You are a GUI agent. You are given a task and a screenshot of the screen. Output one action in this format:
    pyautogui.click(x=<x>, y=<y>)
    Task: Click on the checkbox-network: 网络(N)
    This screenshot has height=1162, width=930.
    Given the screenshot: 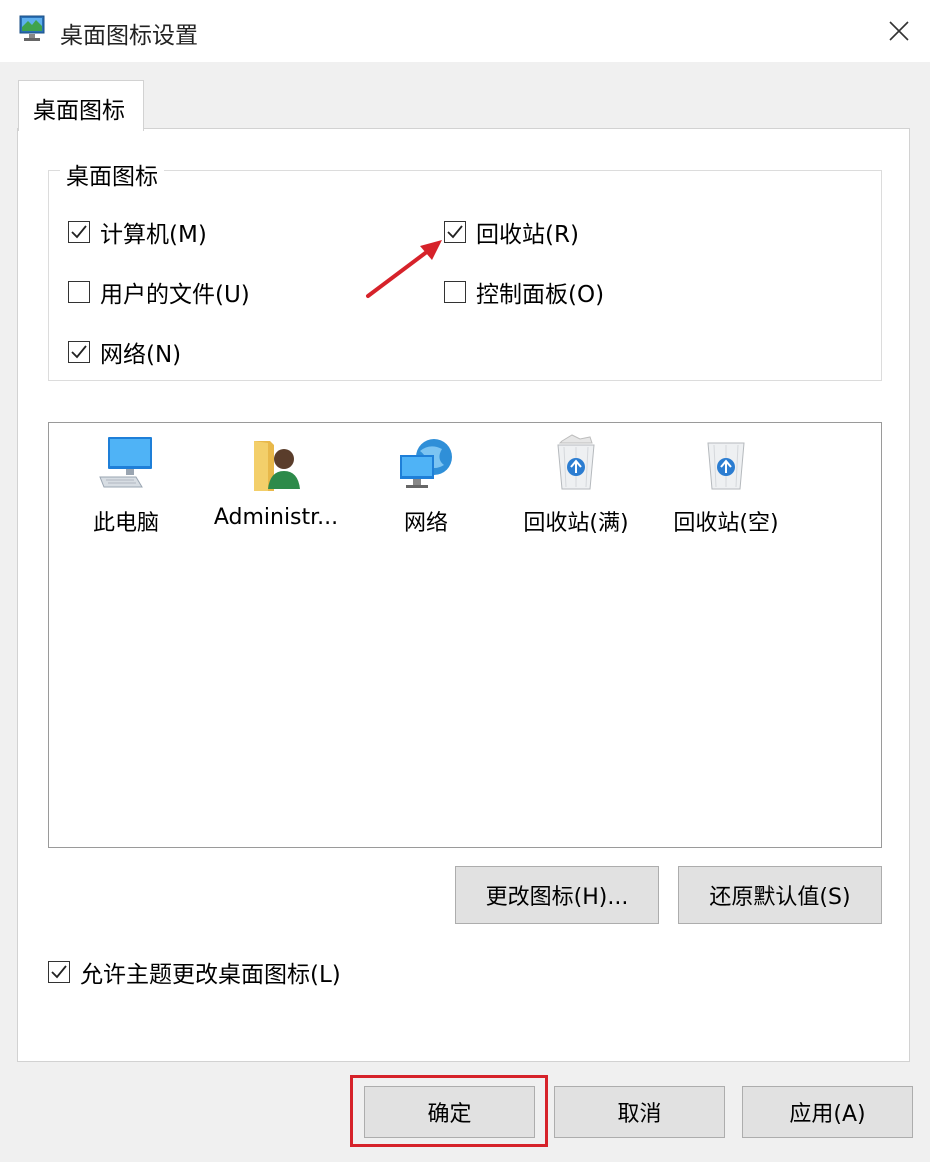 What is the action you would take?
    pyautogui.click(x=124, y=352)
    